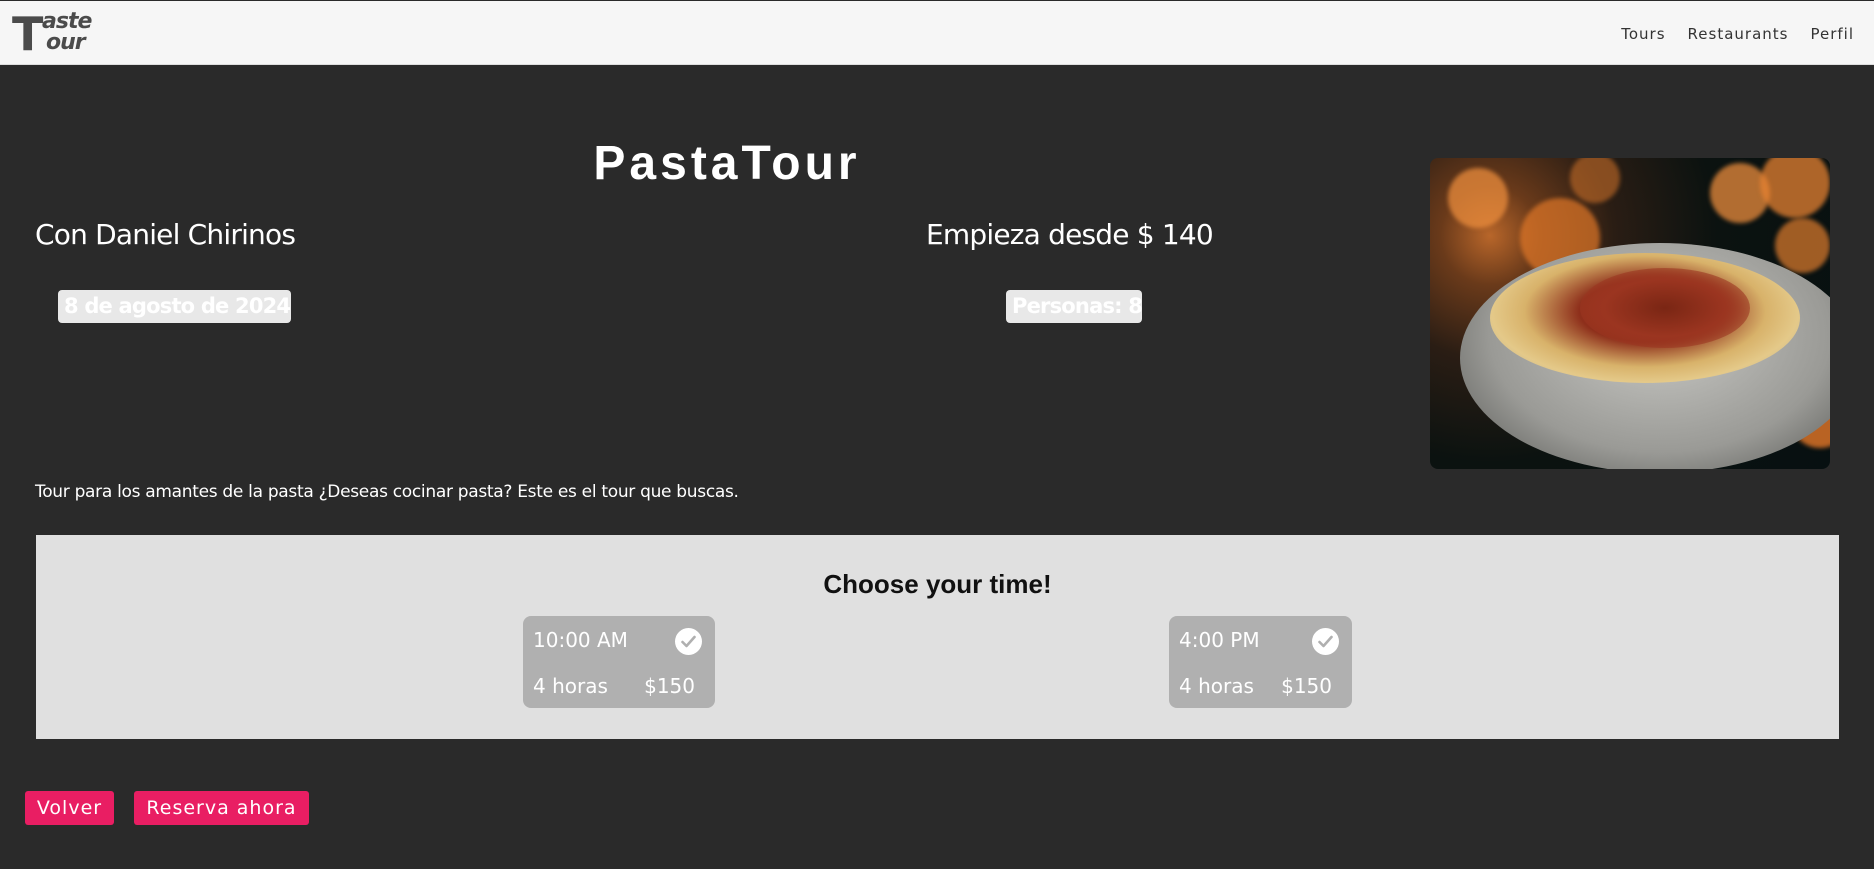  I want to click on pasta-dish-image, so click(1630, 313).